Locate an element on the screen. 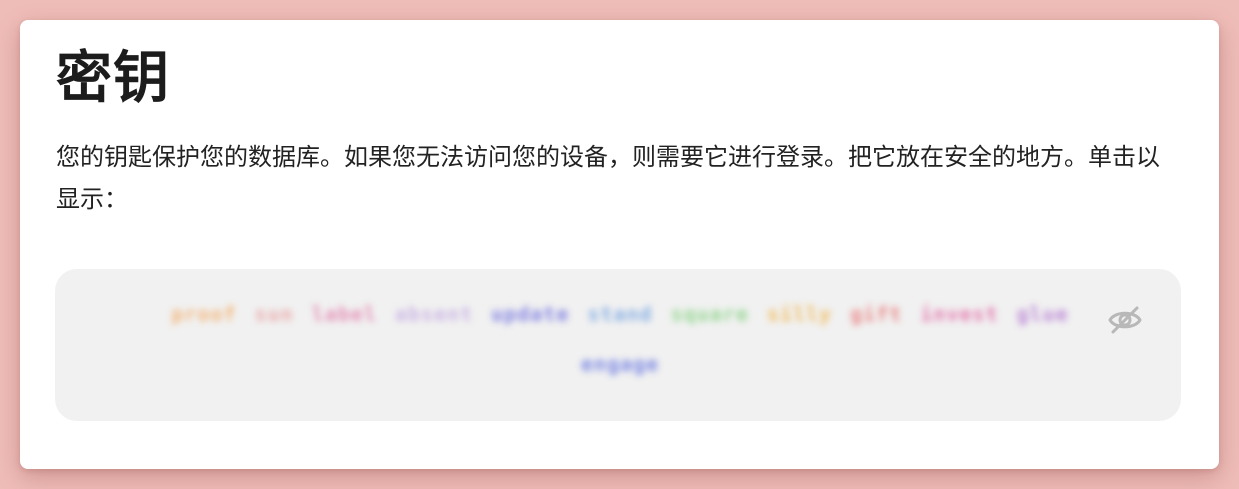 Image resolution: width=1239 pixels, height=489 pixels. recovery-key-word: label is located at coordinates (344, 314).